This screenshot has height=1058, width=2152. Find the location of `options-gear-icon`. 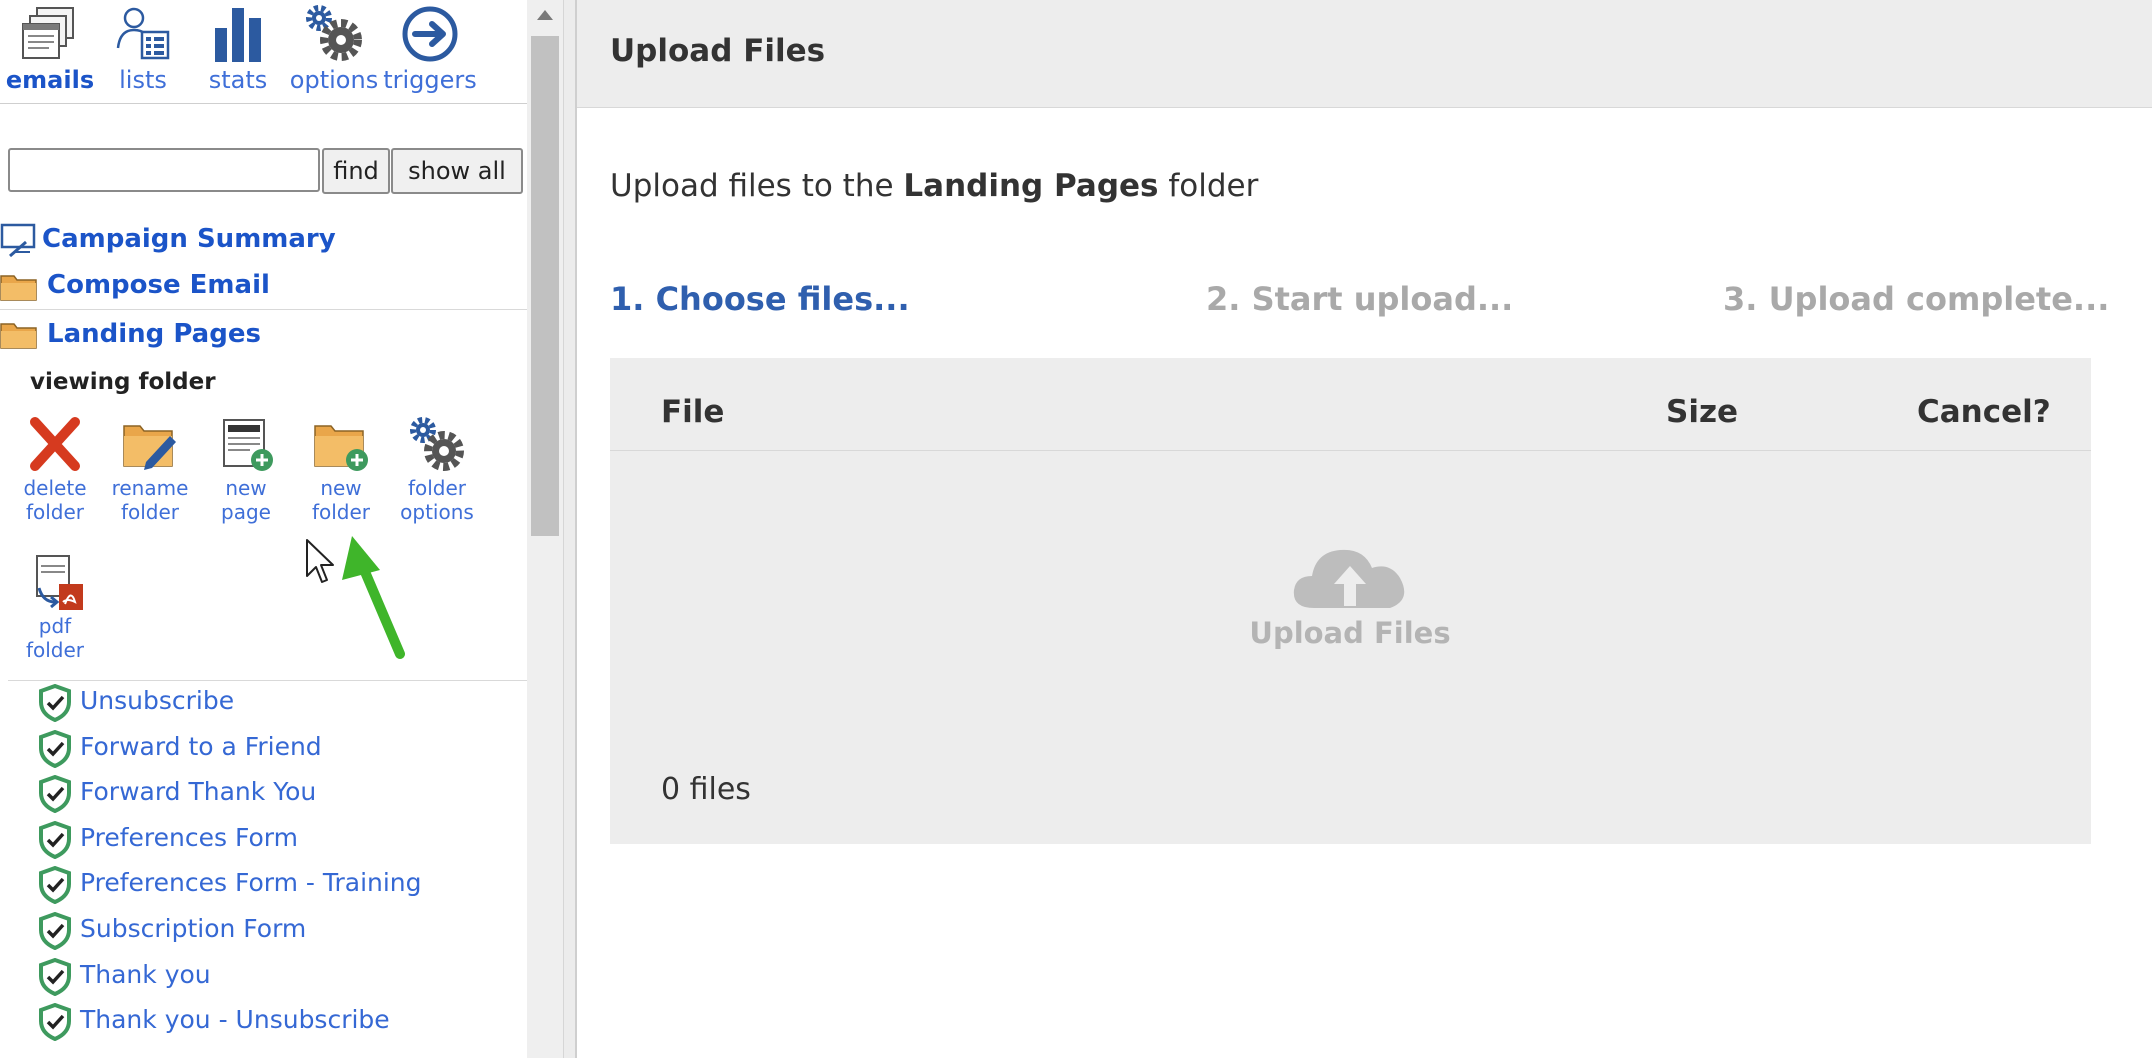

options-gear-icon is located at coordinates (334, 33).